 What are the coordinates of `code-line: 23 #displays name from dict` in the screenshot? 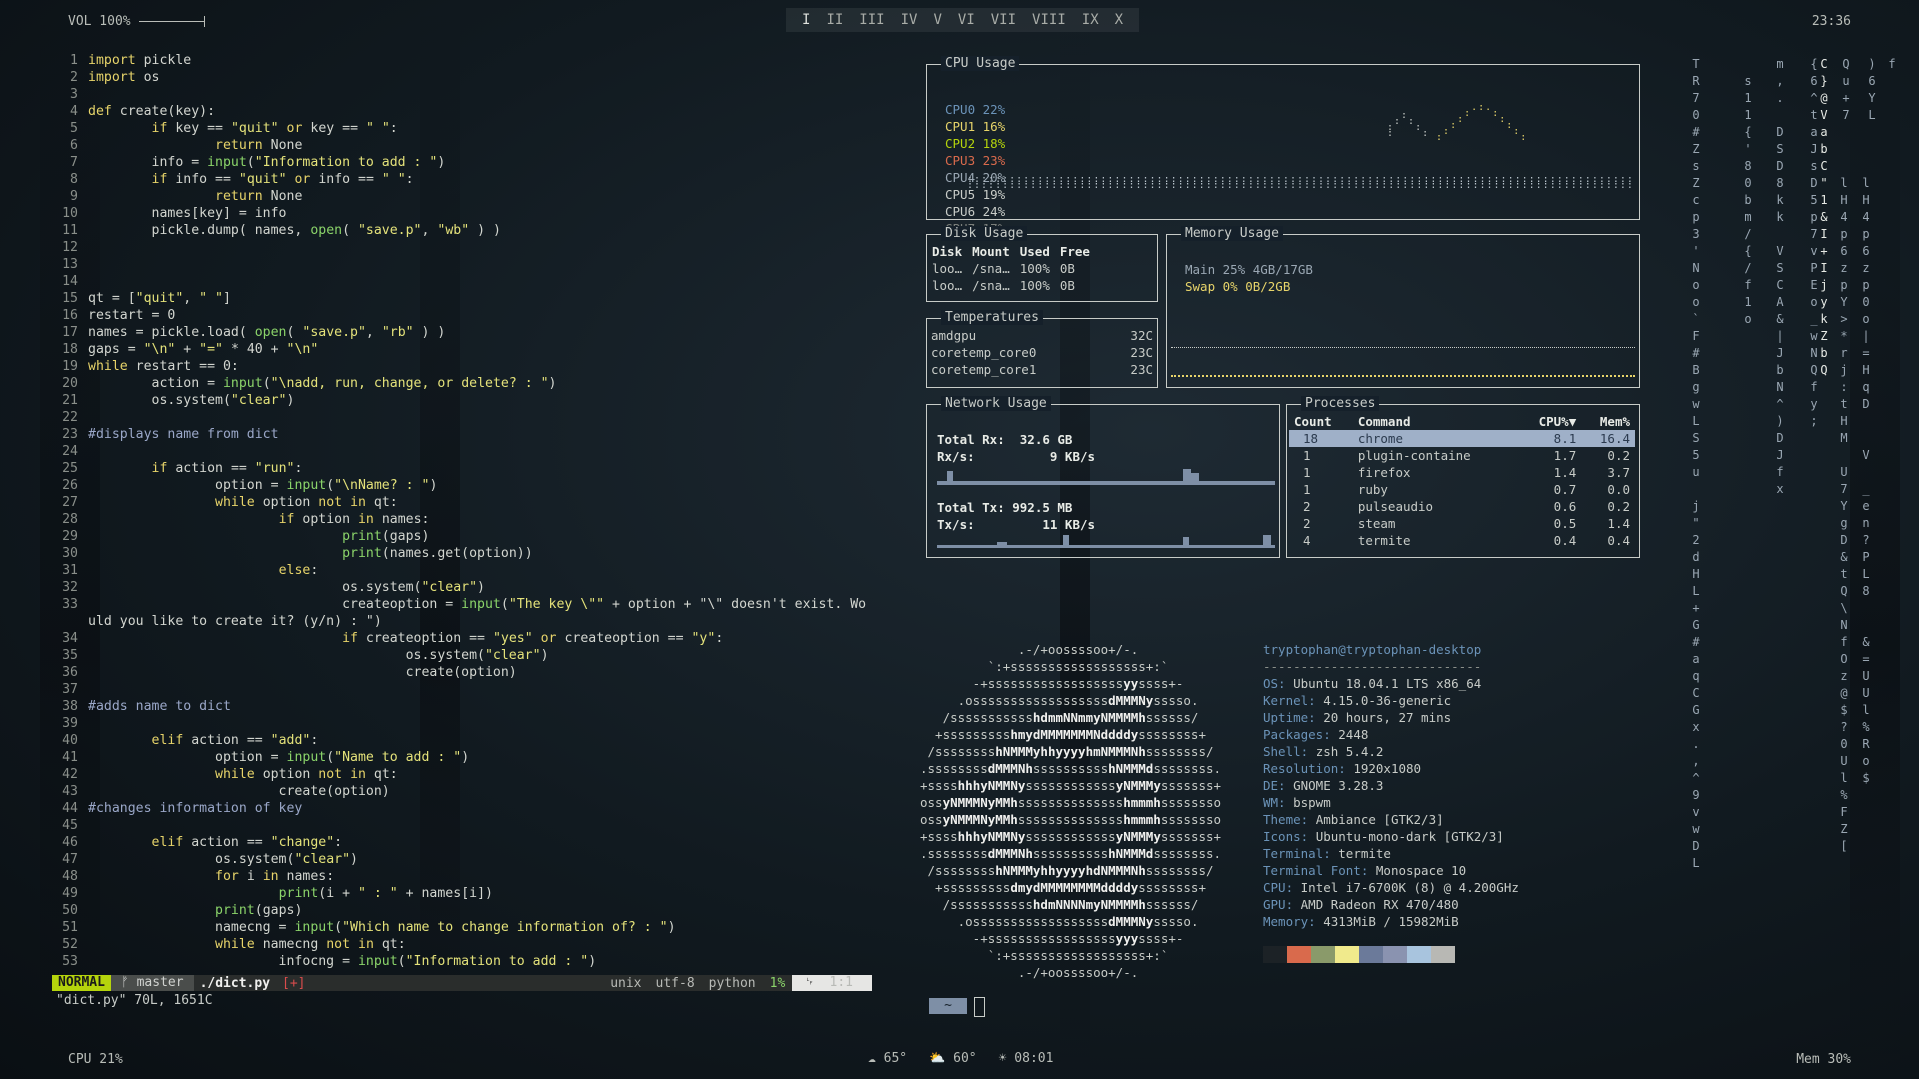 It's located at (463, 434).